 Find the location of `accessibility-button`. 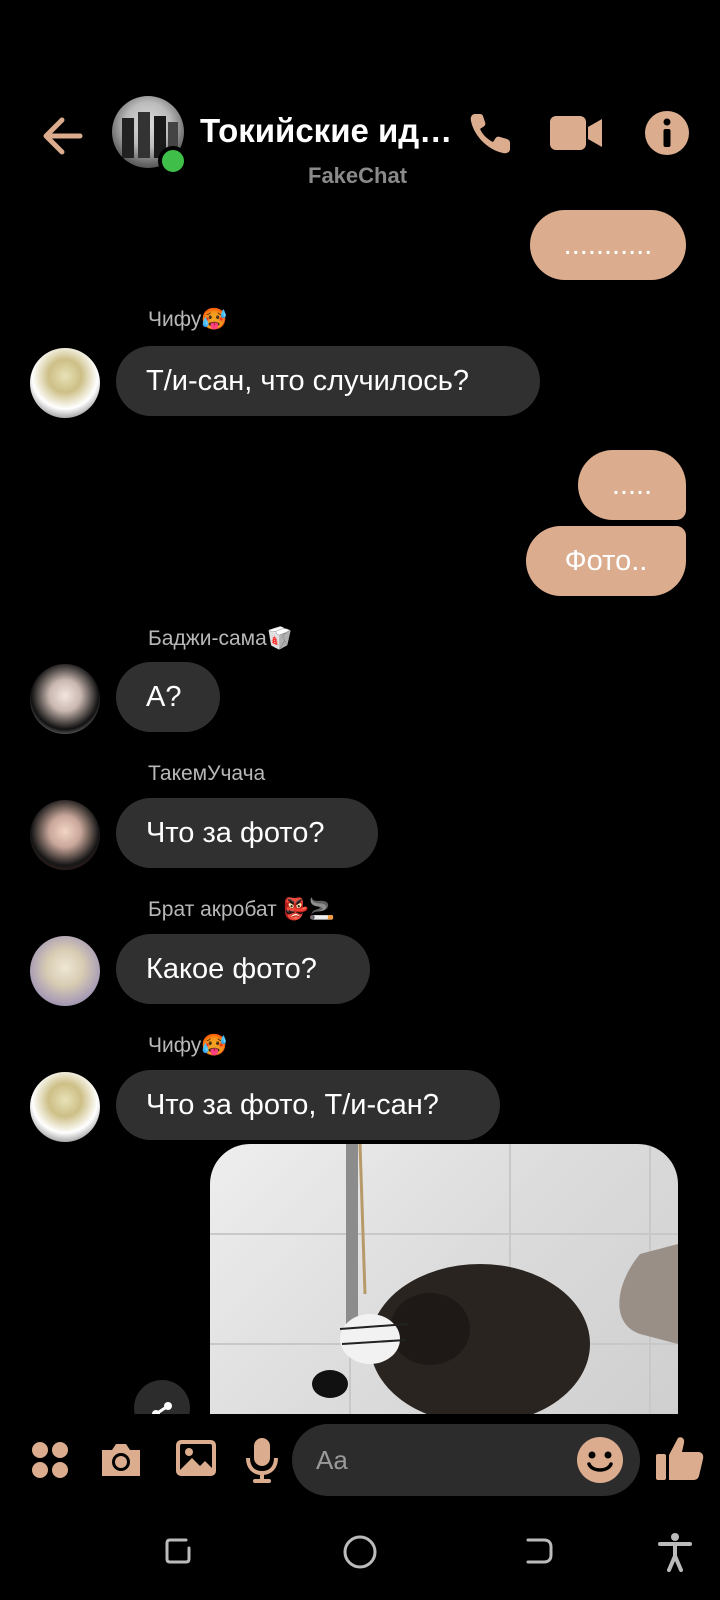

accessibility-button is located at coordinates (675, 1552).